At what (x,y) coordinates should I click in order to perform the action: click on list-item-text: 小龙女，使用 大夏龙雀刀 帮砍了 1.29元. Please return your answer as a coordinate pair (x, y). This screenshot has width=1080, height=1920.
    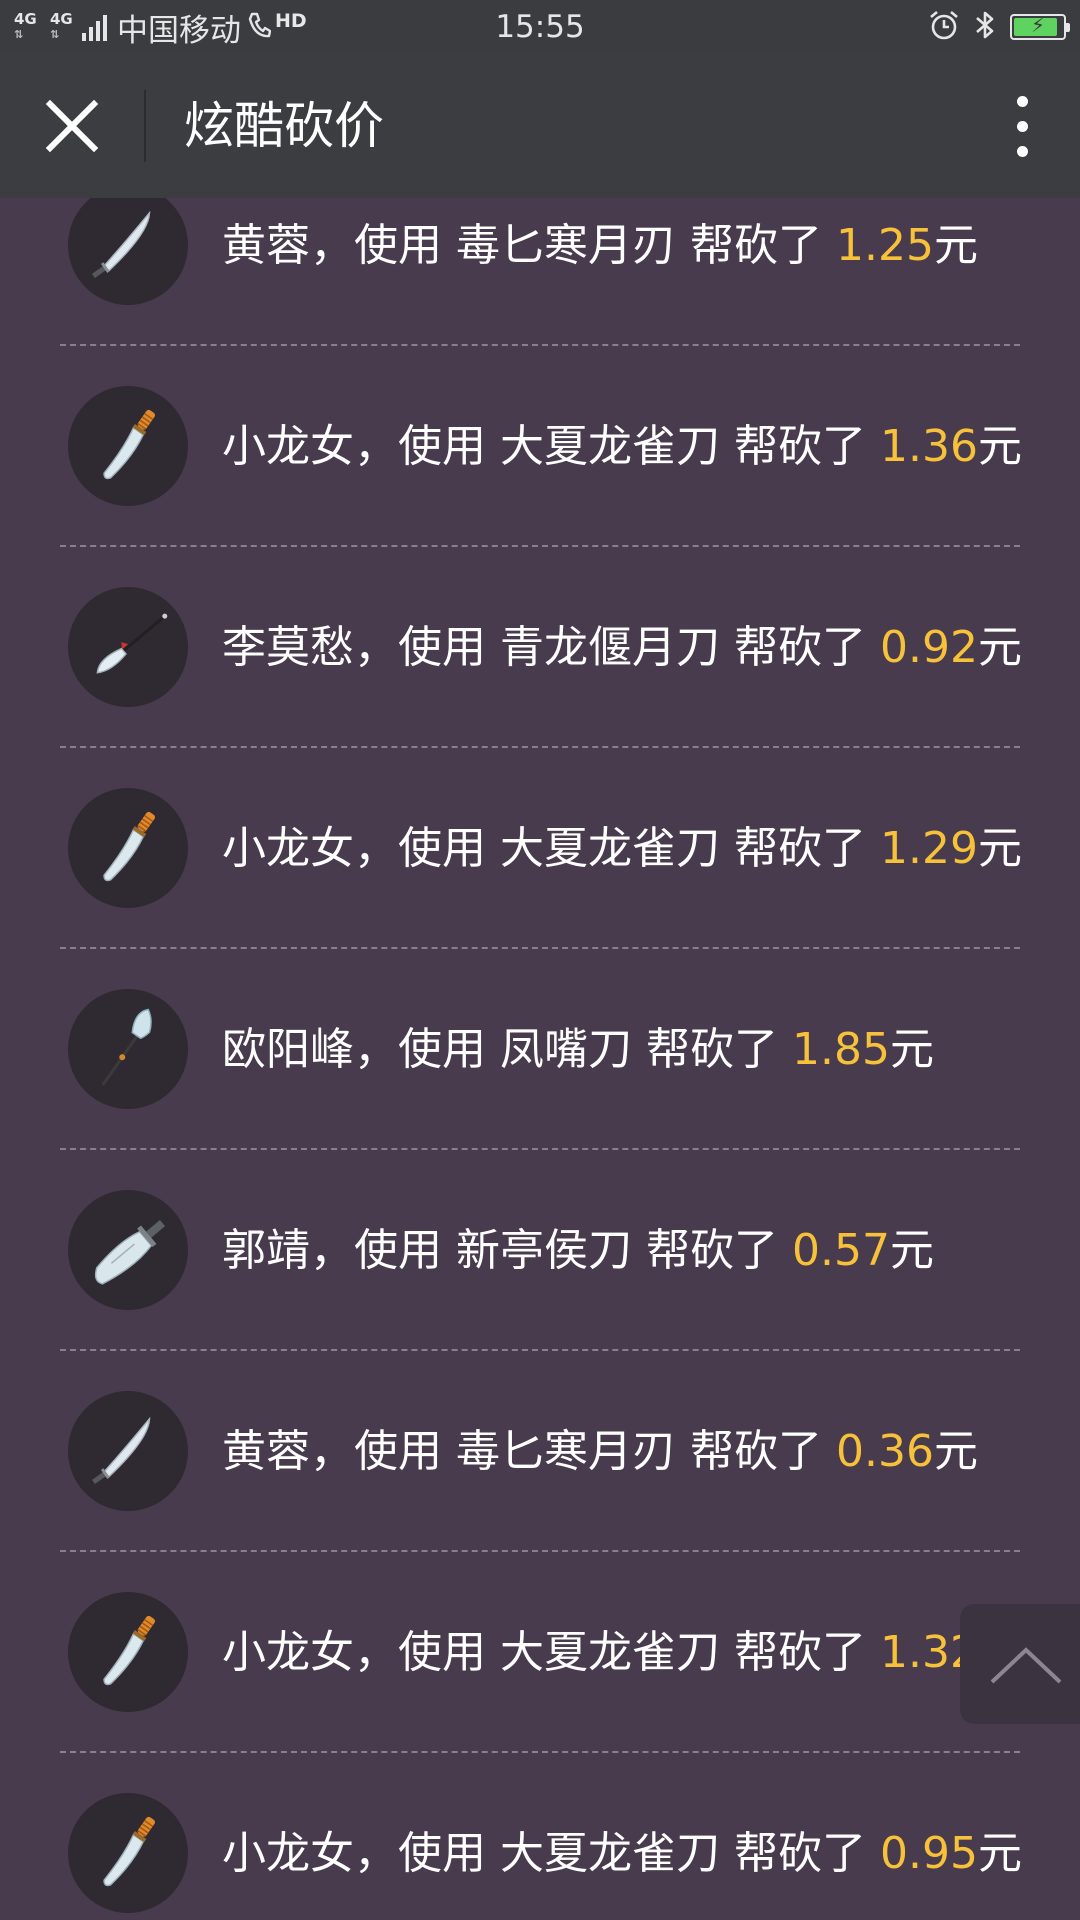
    Looking at the image, I should click on (622, 848).